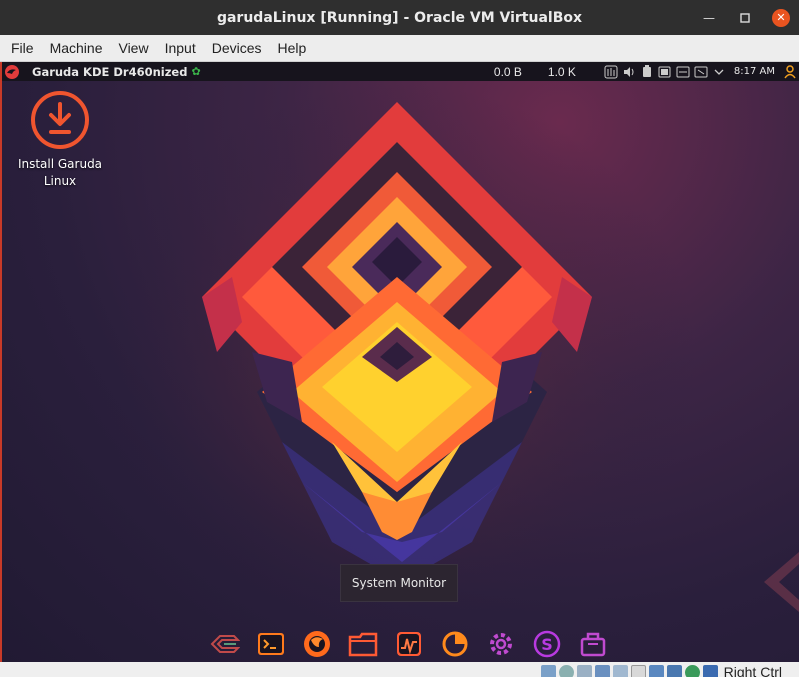 The height and width of the screenshot is (677, 799). What do you see at coordinates (455, 643) in the screenshot?
I see `disk-usage-icon` at bounding box center [455, 643].